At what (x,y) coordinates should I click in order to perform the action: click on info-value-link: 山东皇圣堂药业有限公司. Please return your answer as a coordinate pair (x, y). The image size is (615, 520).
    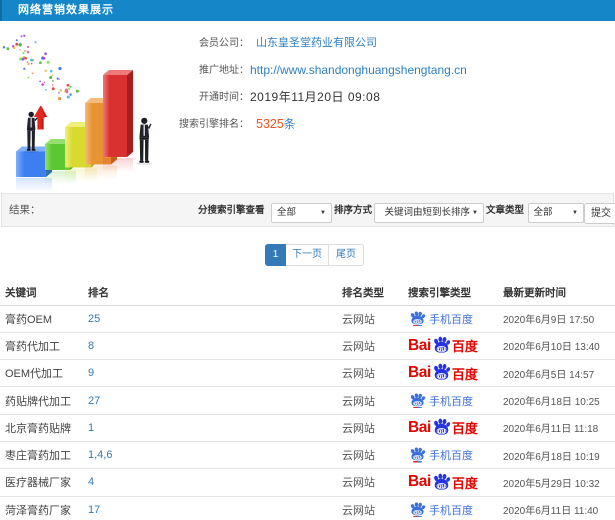
    Looking at the image, I should click on (316, 43).